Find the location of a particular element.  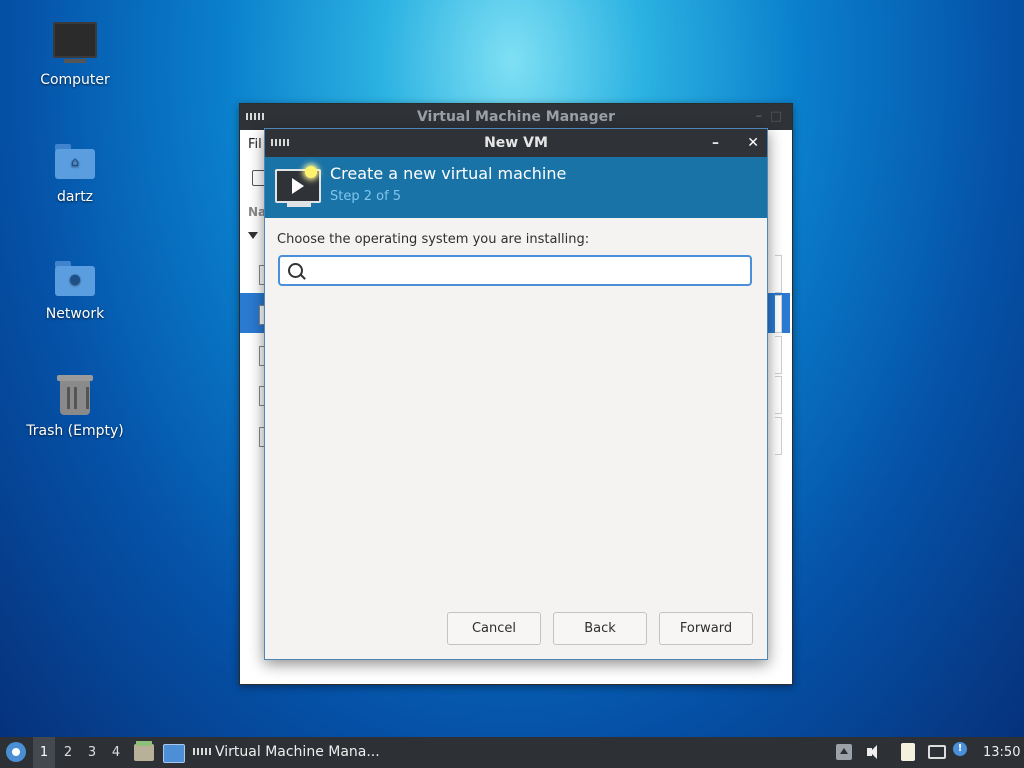

close-icon: ✕ is located at coordinates (753, 143).